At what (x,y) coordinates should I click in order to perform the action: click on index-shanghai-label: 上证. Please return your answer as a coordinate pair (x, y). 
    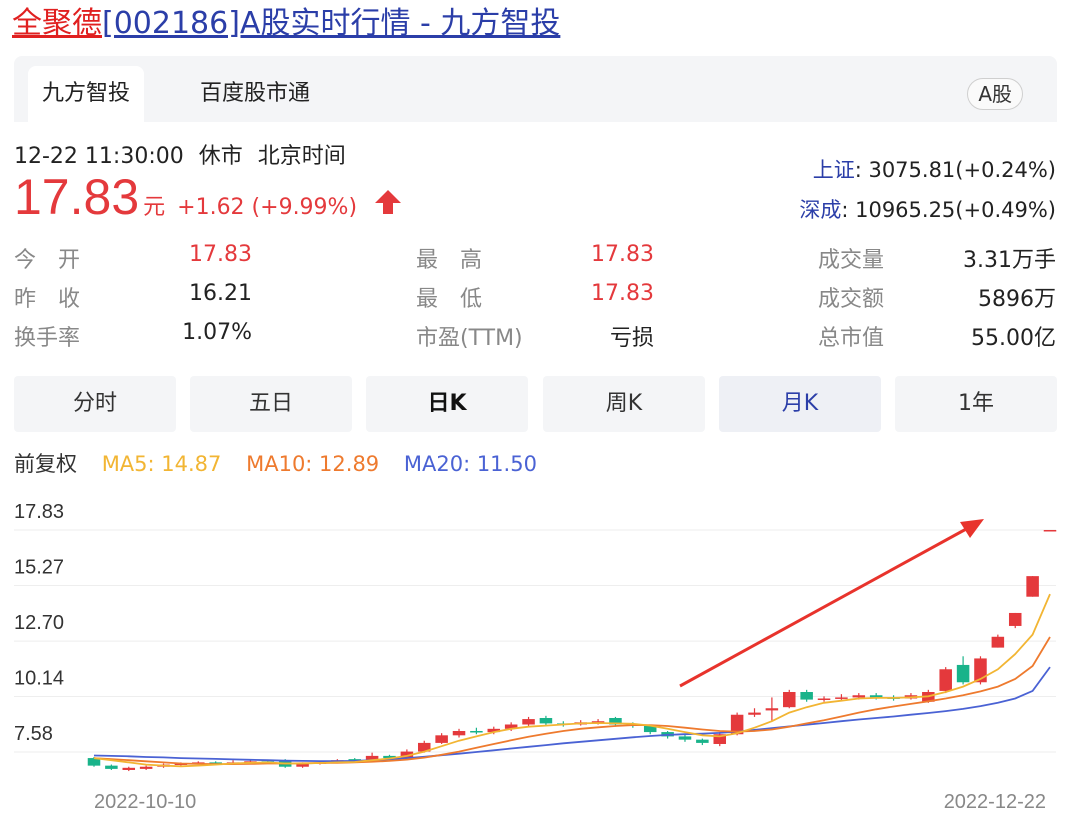
    Looking at the image, I should click on (834, 170).